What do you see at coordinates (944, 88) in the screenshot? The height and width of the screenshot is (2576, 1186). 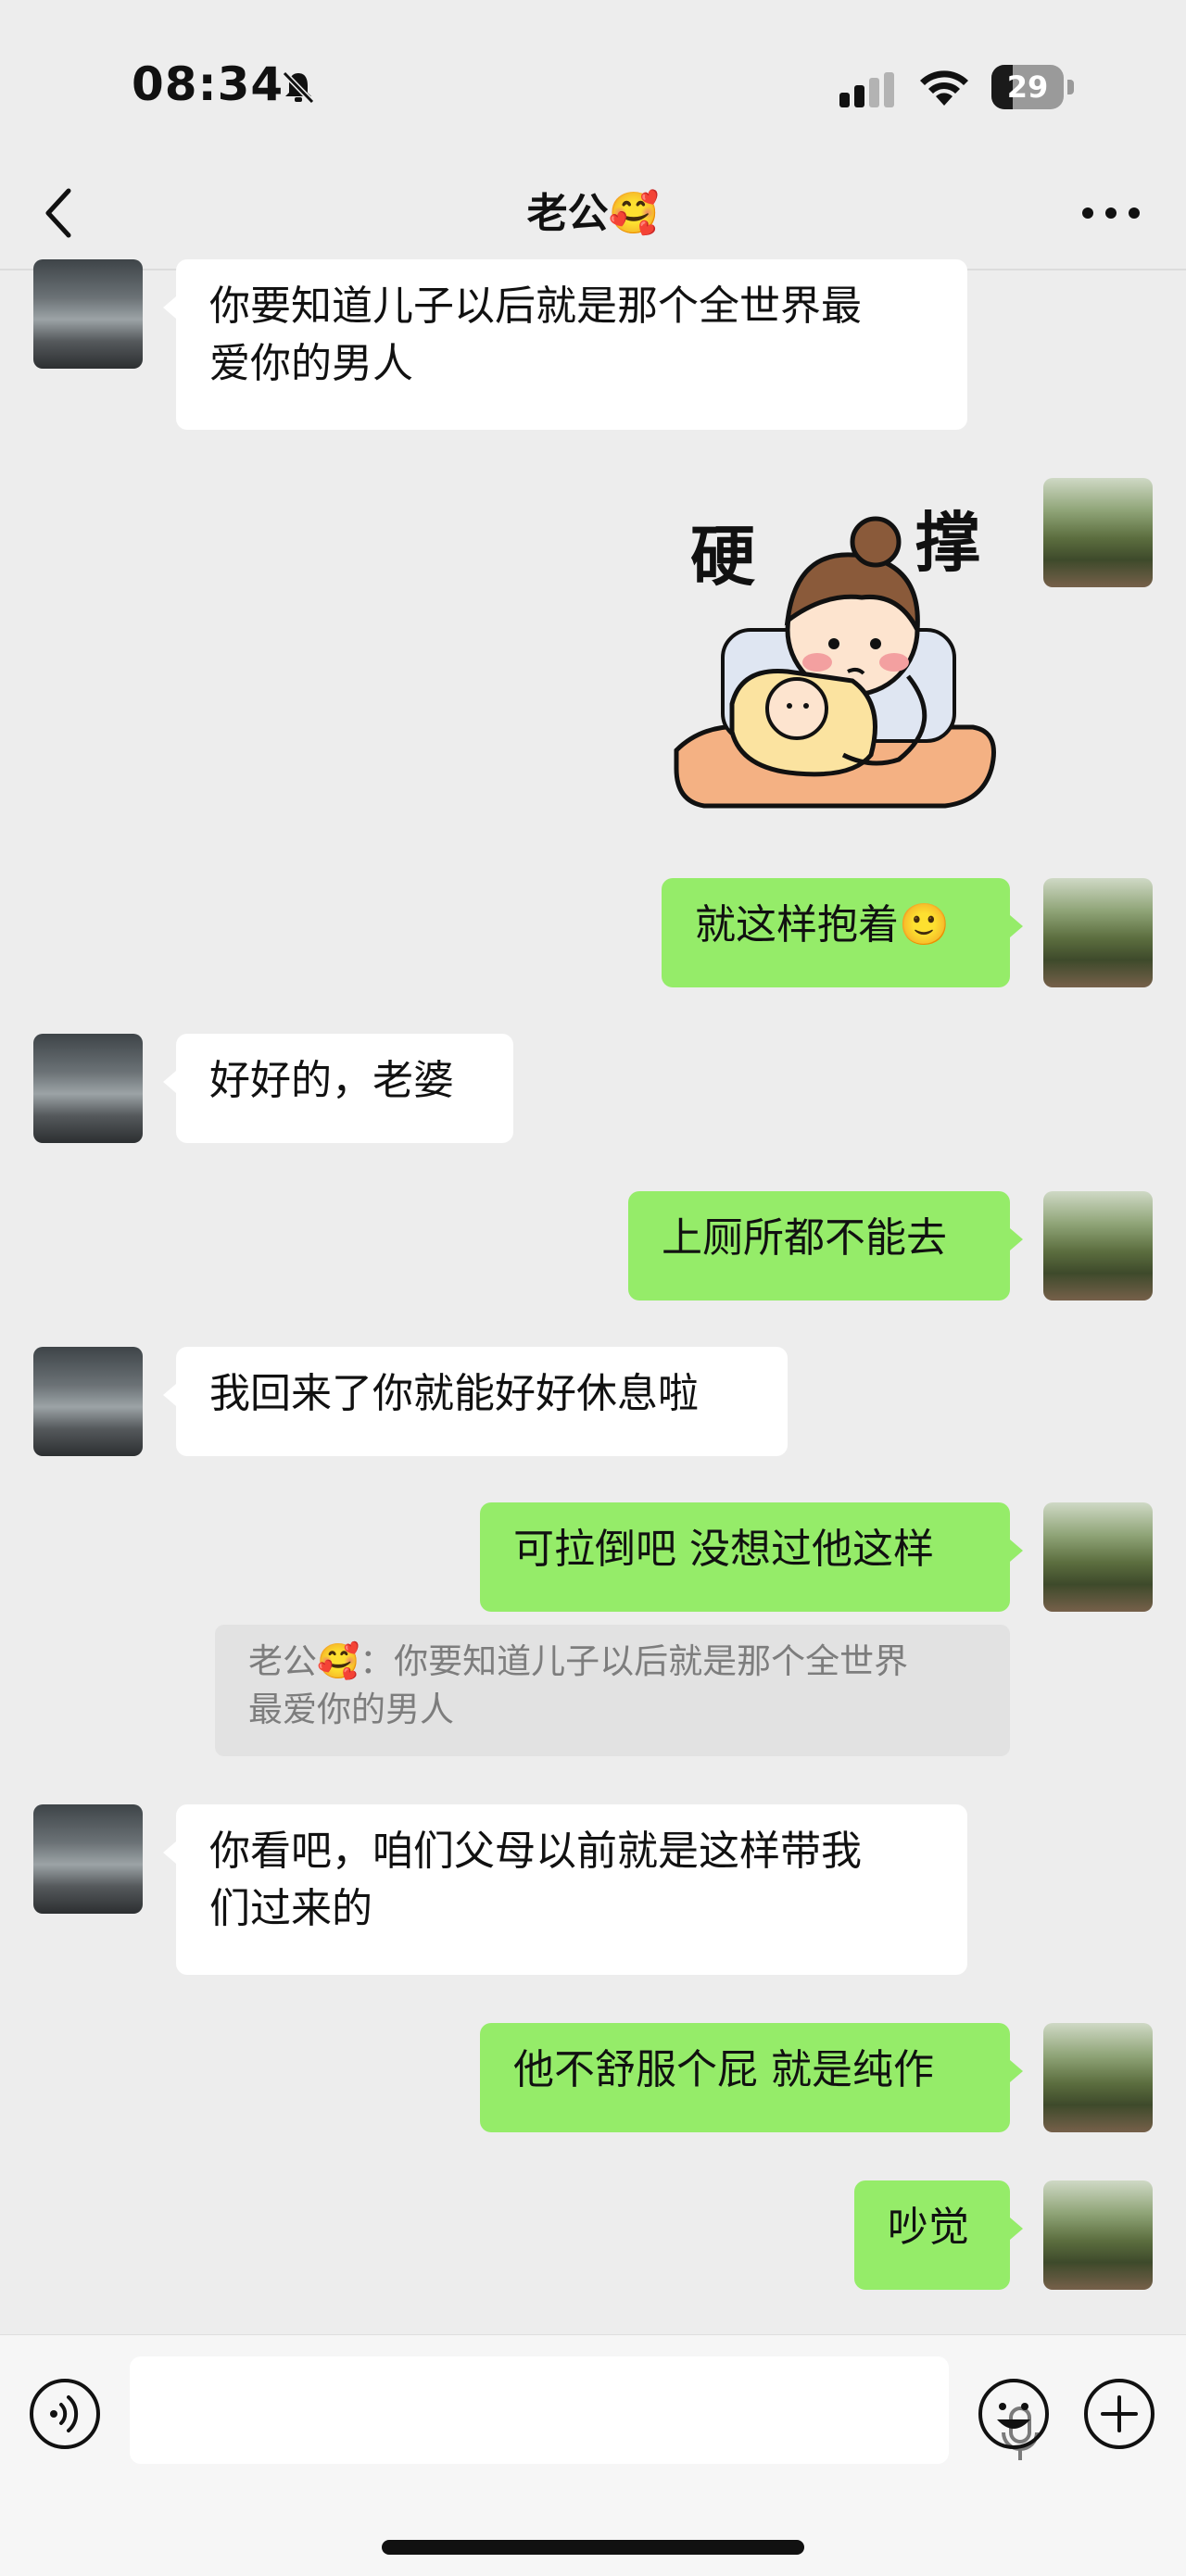 I see `wifi-icon` at bounding box center [944, 88].